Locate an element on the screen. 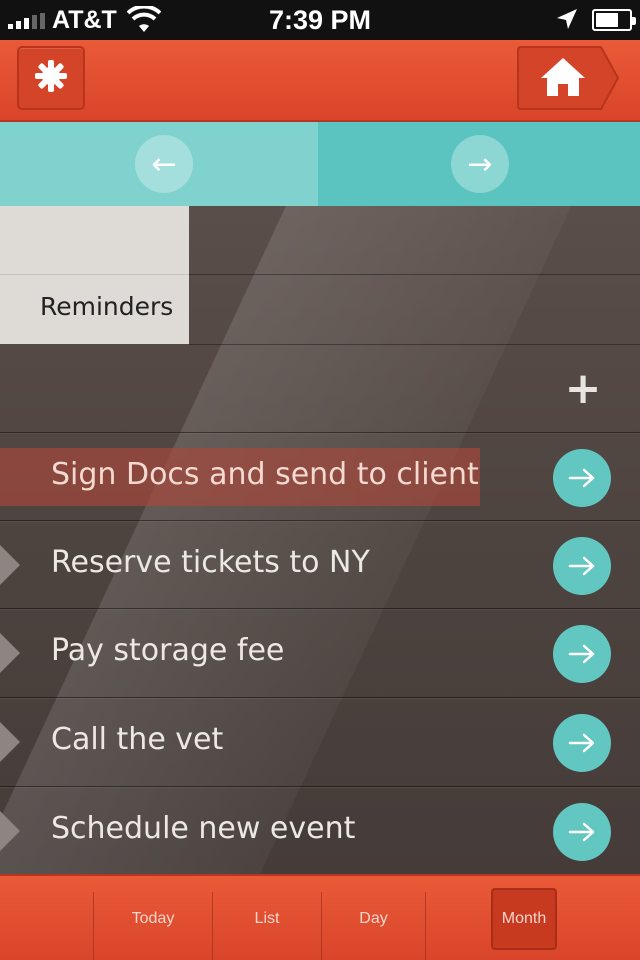 The width and height of the screenshot is (640, 960). reminder-label: Sign Docs and send to client is located at coordinates (265, 474).